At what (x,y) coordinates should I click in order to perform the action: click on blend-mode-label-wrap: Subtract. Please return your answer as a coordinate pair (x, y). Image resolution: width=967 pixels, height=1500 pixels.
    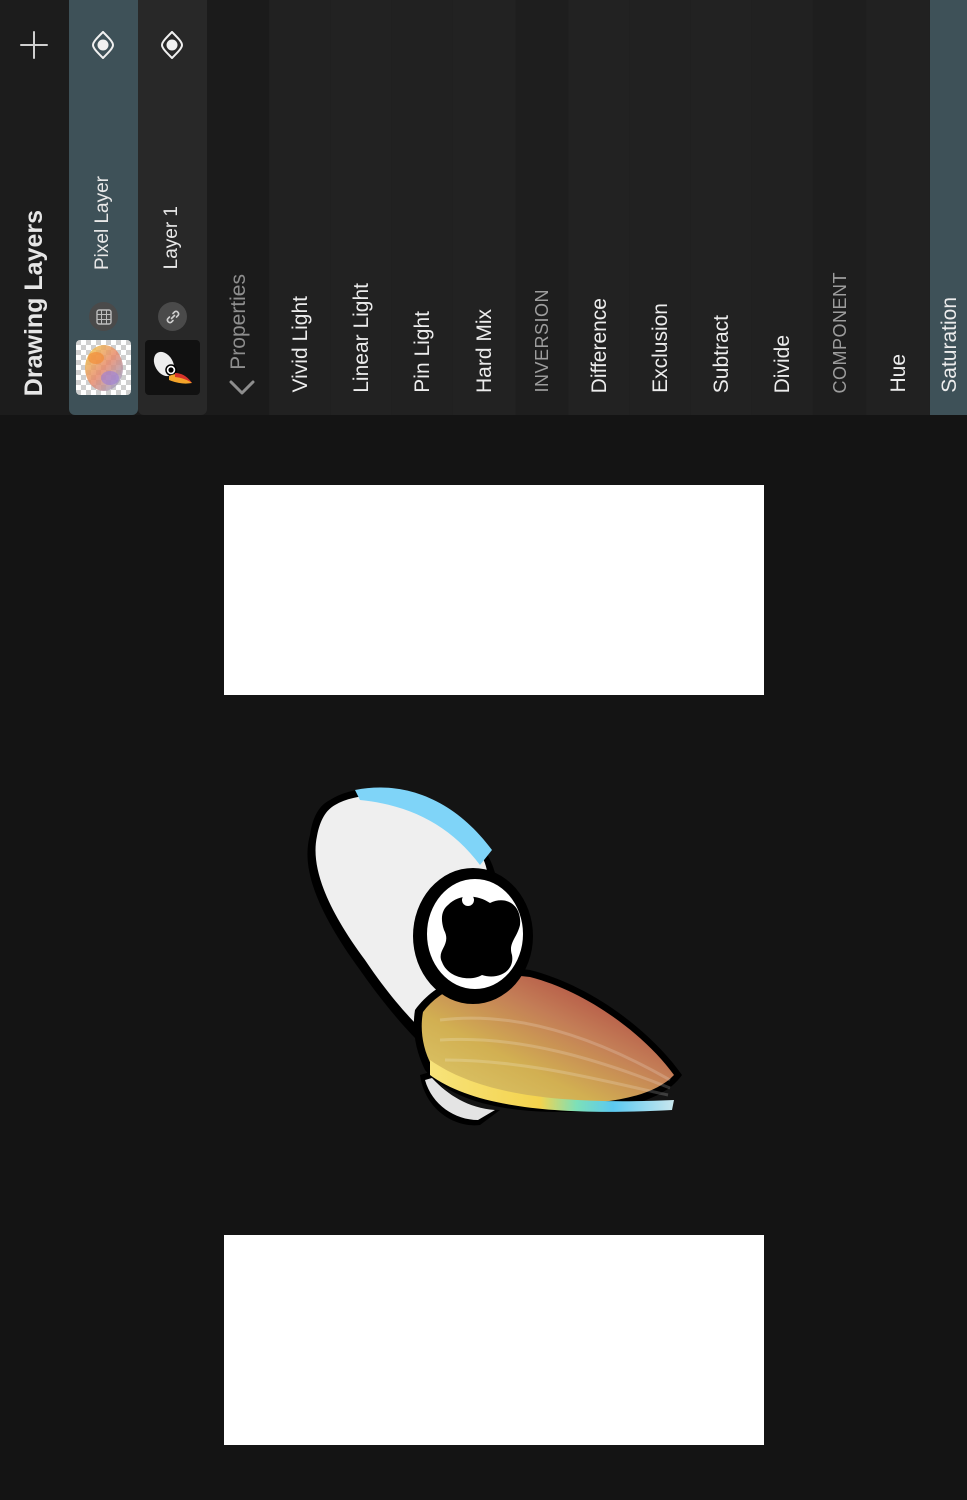
    Looking at the image, I should click on (721, 354).